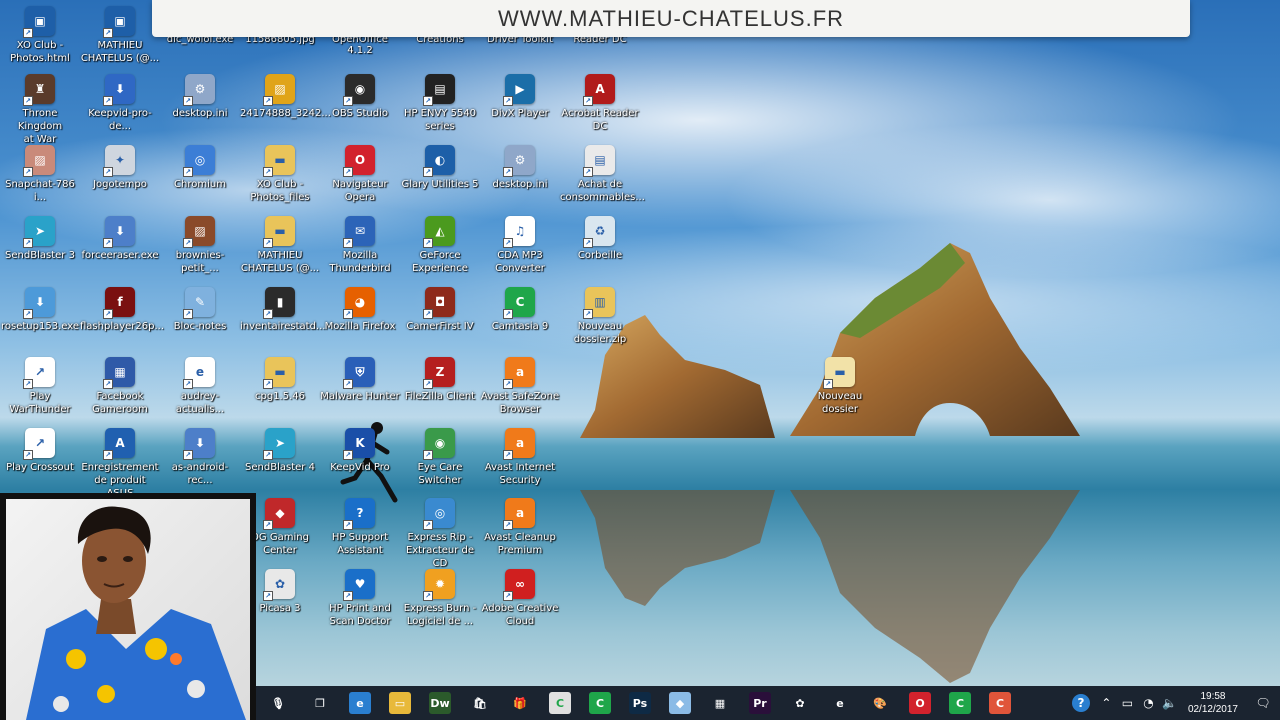 This screenshot has width=1280, height=720. I want to click on desktop-icon: ▣ ↗ XO Club - Photos.html, so click(40, 35).